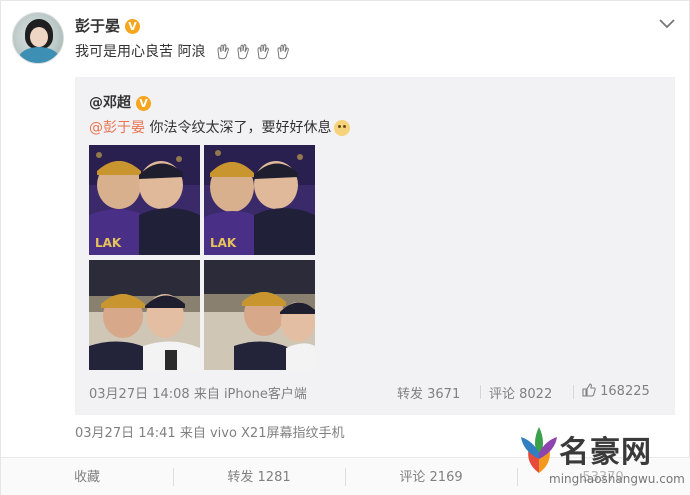  What do you see at coordinates (140, 52) in the screenshot?
I see `post-body: 我可是用心良苦 阿浪` at bounding box center [140, 52].